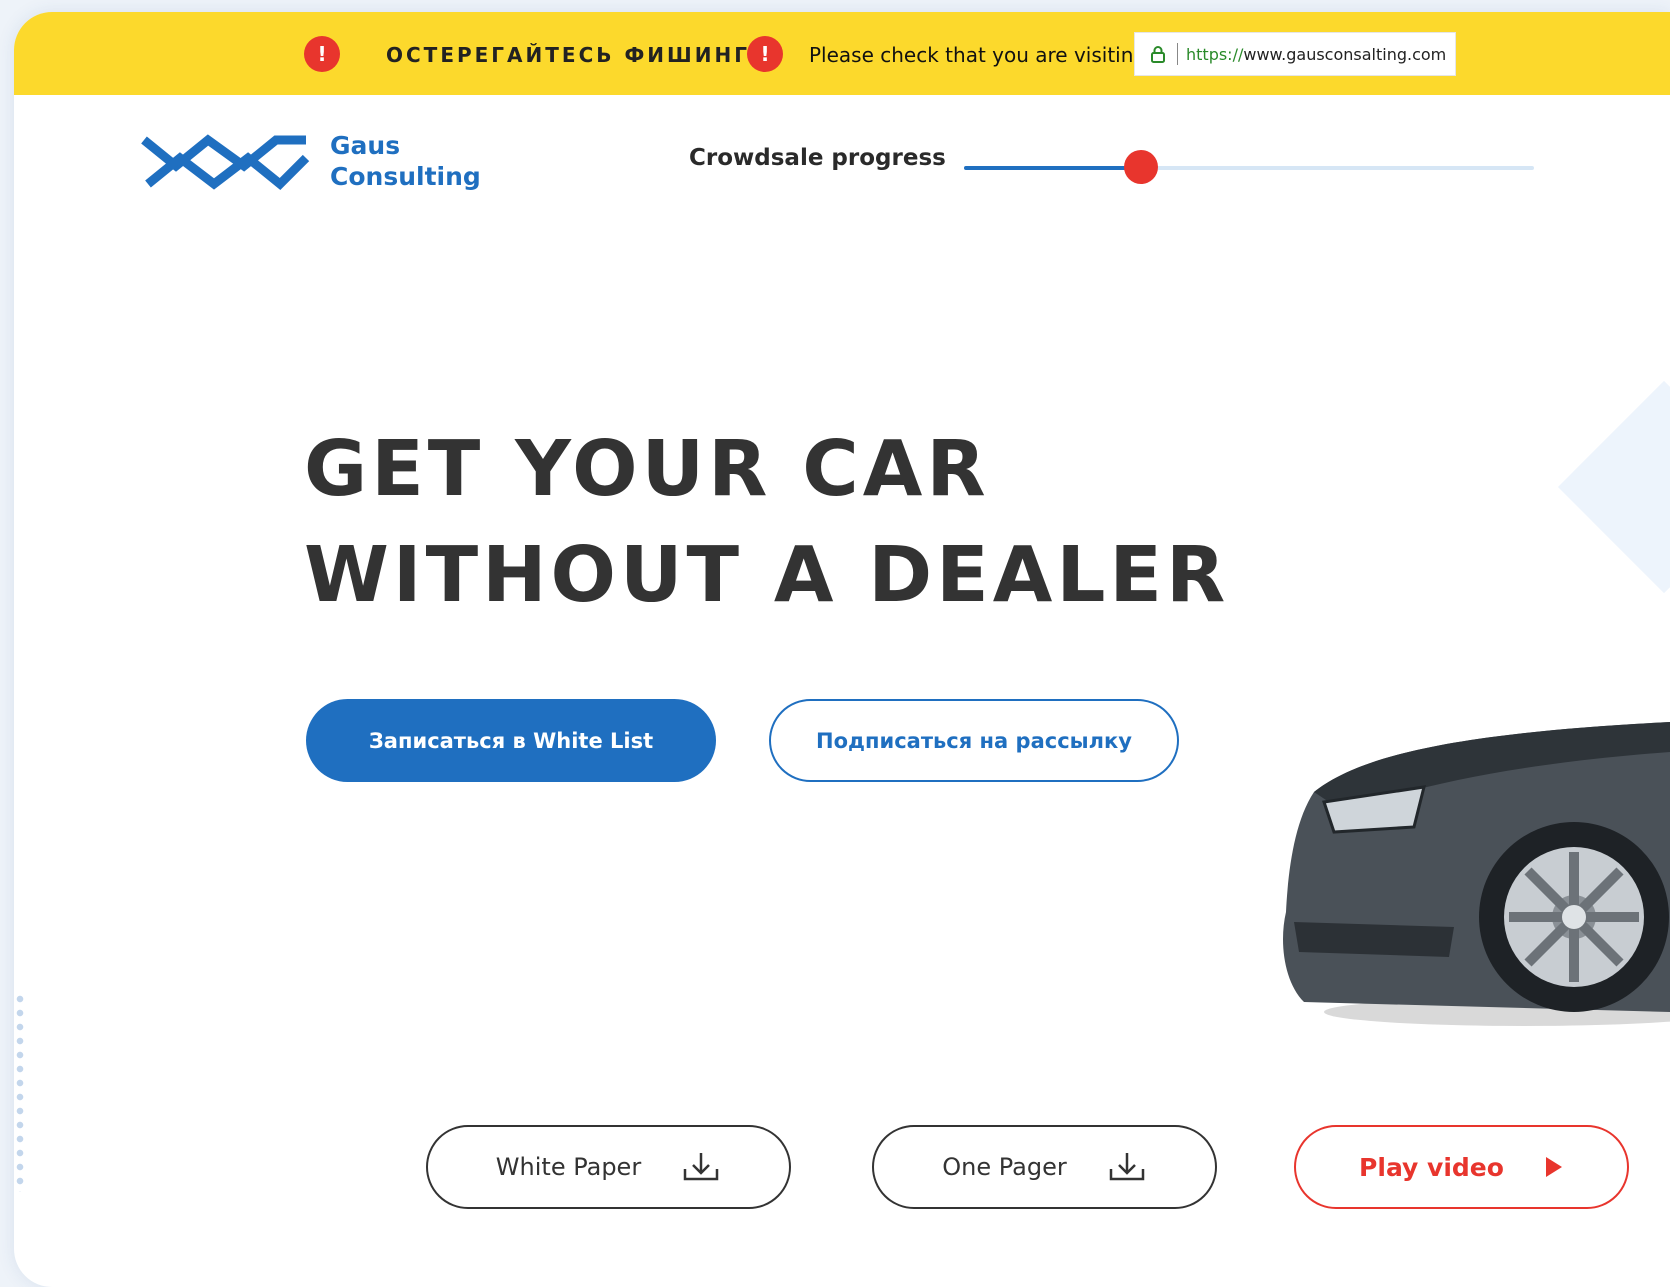  Describe the element at coordinates (577, 55) in the screenshot. I see `phishing-warning-title: ОСТЕРЕГАЙТЕСЬ ФИШИНГА` at that location.